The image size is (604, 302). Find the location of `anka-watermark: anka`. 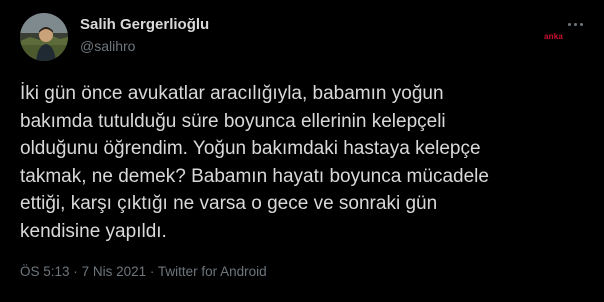

anka-watermark: anka is located at coordinates (554, 36).